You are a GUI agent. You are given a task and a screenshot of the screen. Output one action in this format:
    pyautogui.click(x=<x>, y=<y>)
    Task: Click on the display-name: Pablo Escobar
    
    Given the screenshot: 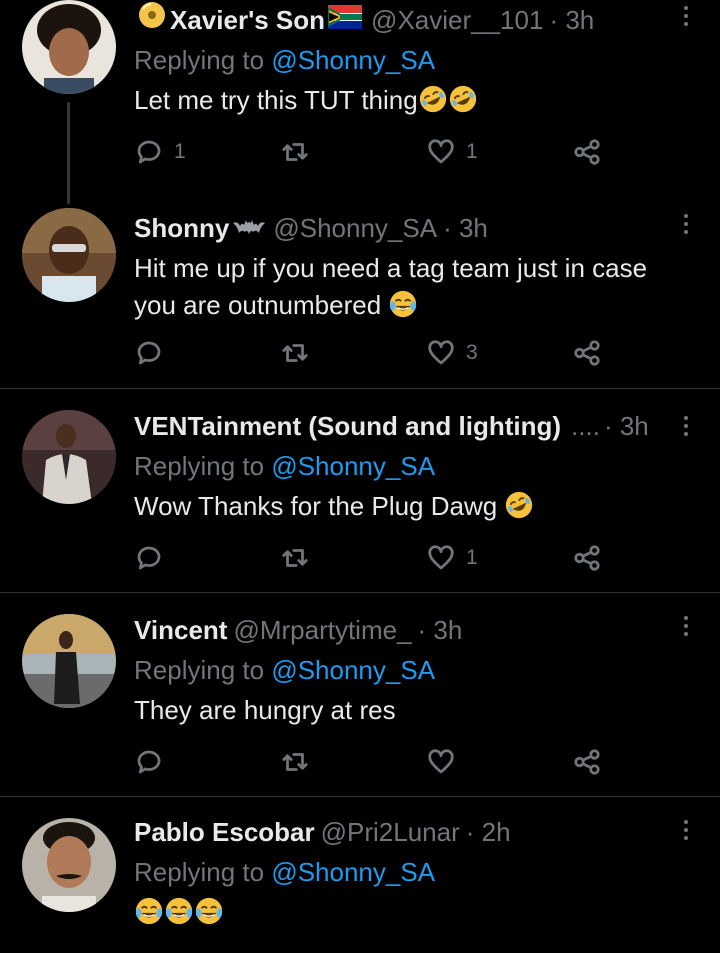 What is the action you would take?
    pyautogui.click(x=224, y=832)
    